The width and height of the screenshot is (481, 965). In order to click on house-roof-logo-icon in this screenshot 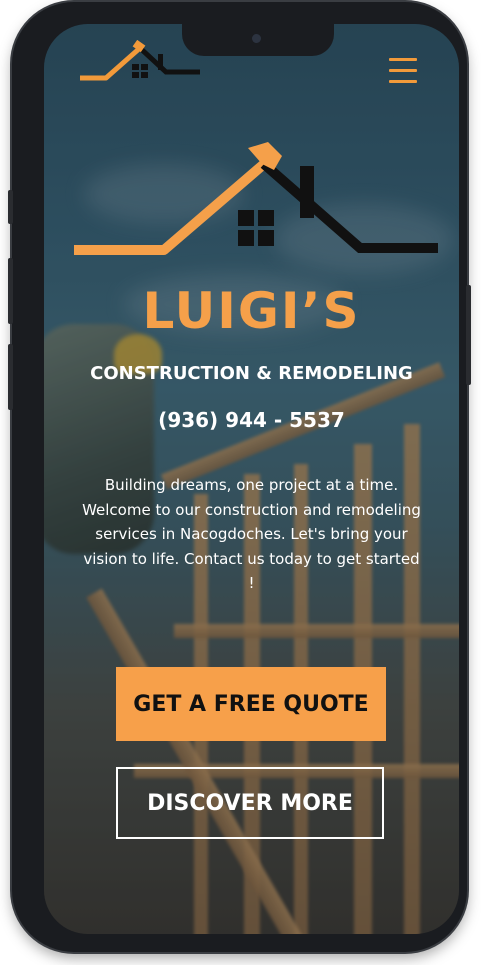, I will do `click(140, 64)`.